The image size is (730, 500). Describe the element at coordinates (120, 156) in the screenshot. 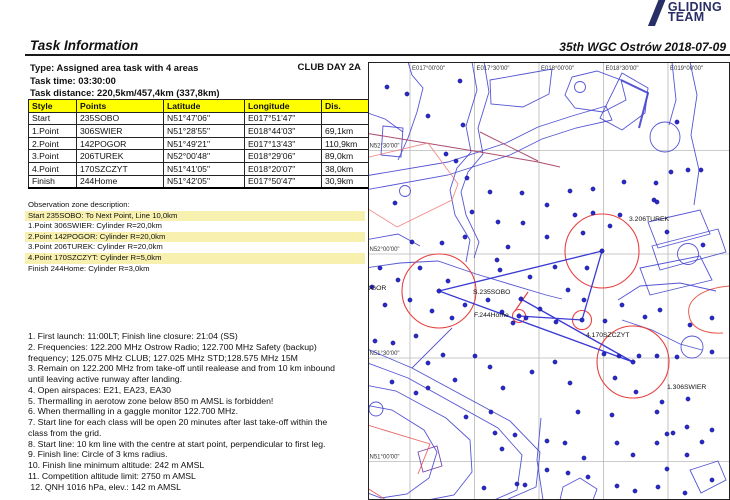

I see `table-cell: 206TUREK` at that location.